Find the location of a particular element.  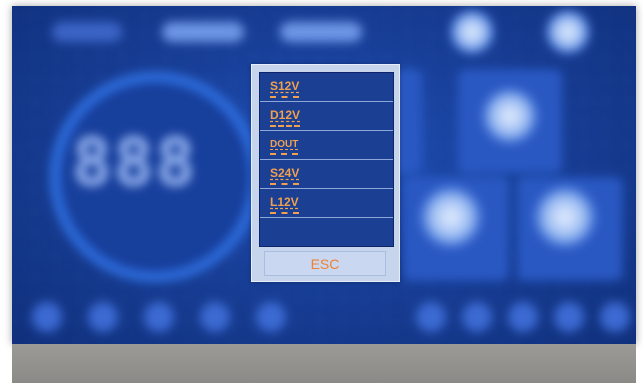

main-gauge-digits: 888 is located at coordinates (135, 162).